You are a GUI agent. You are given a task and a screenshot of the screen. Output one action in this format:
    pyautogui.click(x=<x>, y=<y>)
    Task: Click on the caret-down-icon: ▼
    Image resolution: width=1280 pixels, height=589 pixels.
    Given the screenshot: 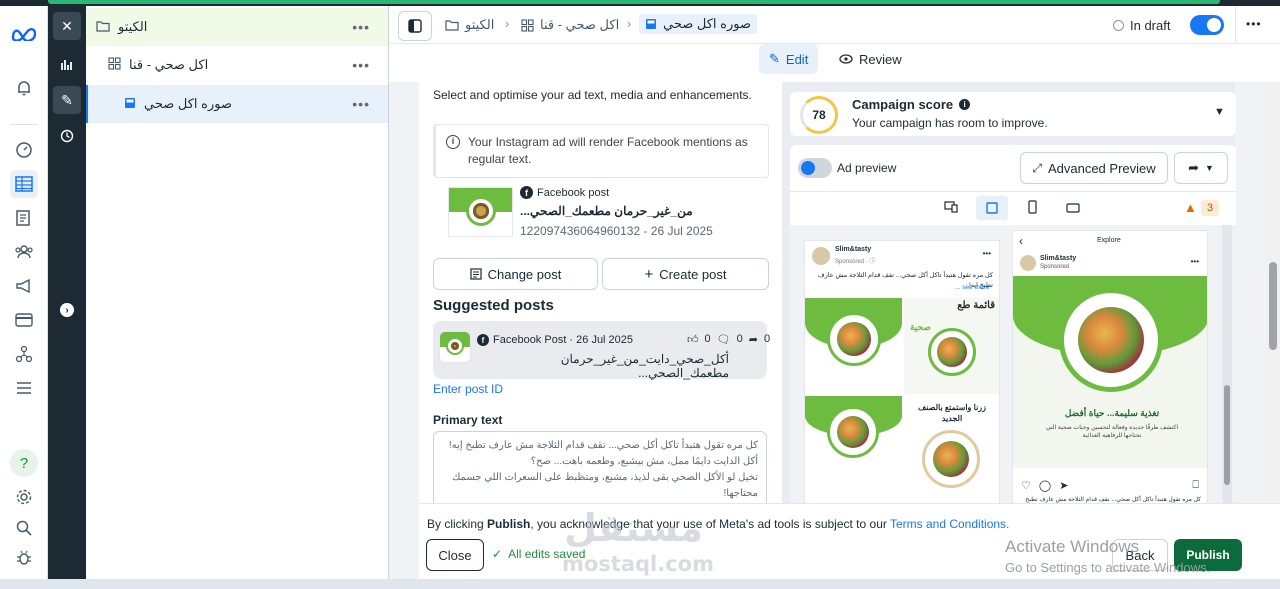 What is the action you would take?
    pyautogui.click(x=1219, y=112)
    